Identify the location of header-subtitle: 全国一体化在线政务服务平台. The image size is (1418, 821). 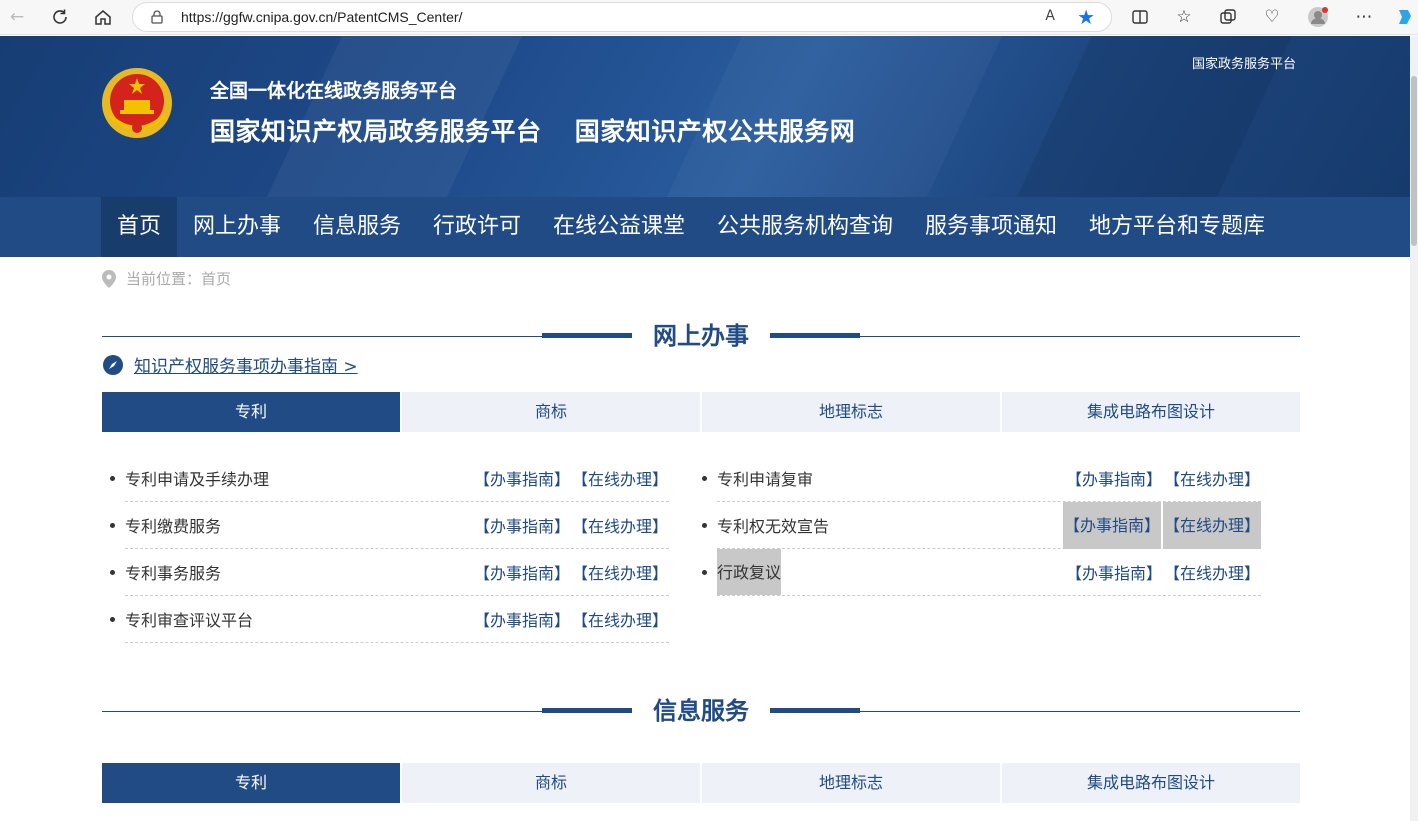
(334, 91).